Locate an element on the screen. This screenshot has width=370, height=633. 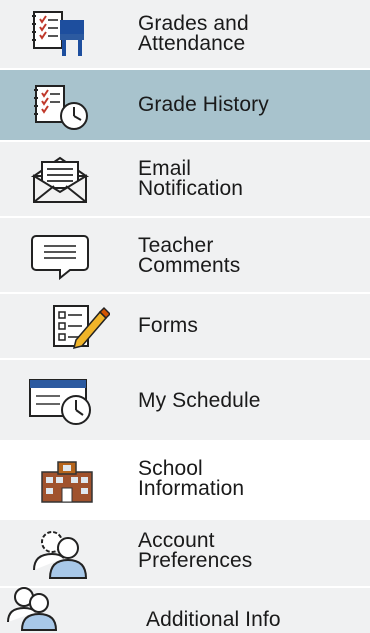
nav-item-grade-history: Grade History is located at coordinates (185, 105).